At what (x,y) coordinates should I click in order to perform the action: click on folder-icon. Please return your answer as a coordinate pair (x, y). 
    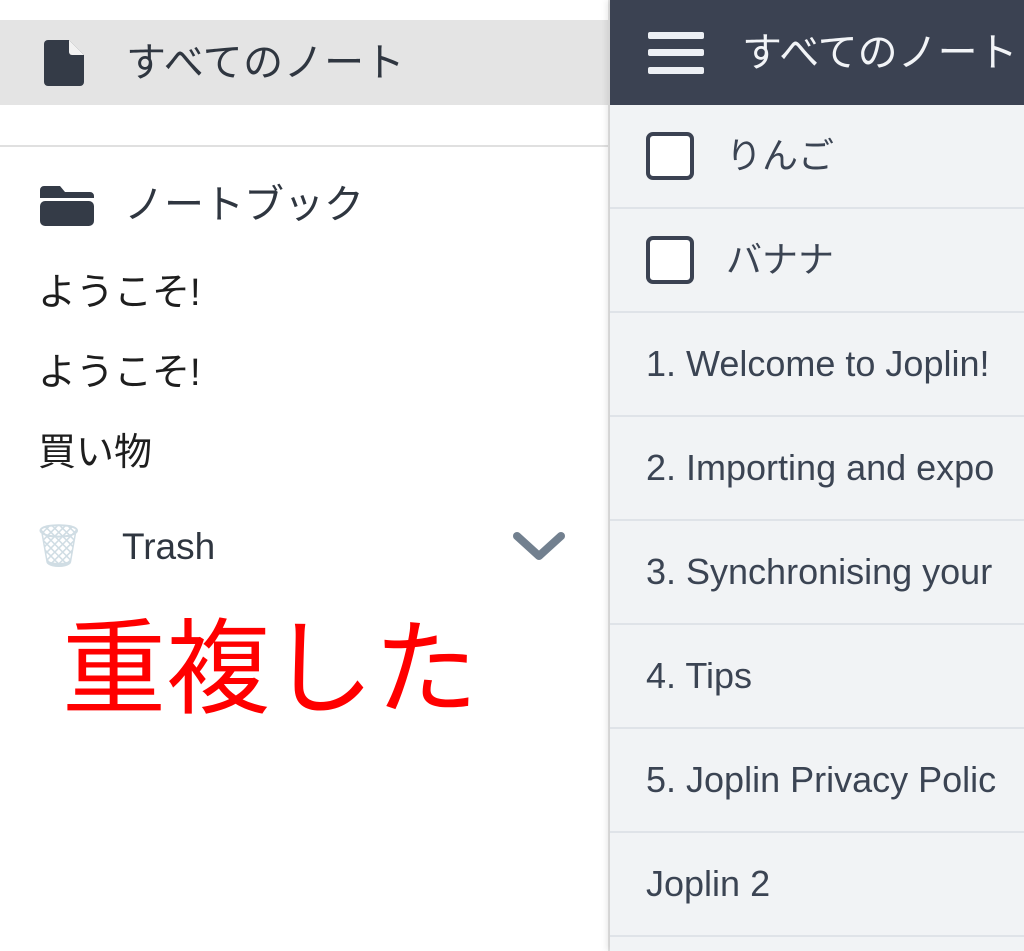
    Looking at the image, I should click on (67, 205).